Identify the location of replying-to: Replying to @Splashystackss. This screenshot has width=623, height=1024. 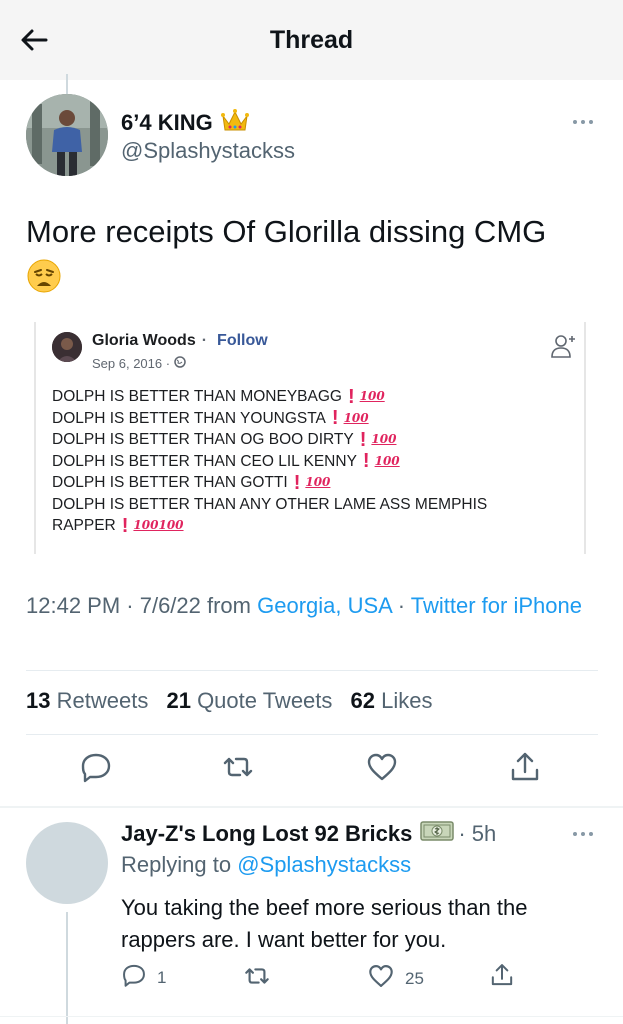
(266, 865).